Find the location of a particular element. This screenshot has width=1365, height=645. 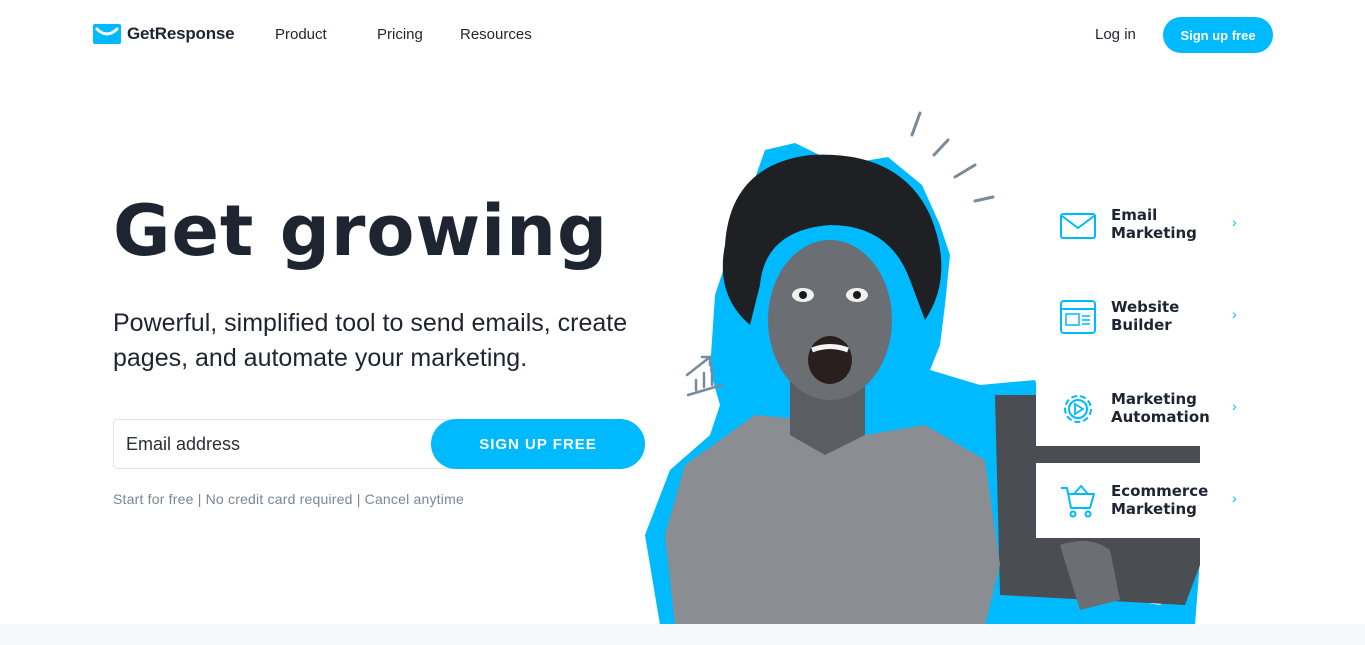

shopping-cart-icon is located at coordinates (1078, 501).